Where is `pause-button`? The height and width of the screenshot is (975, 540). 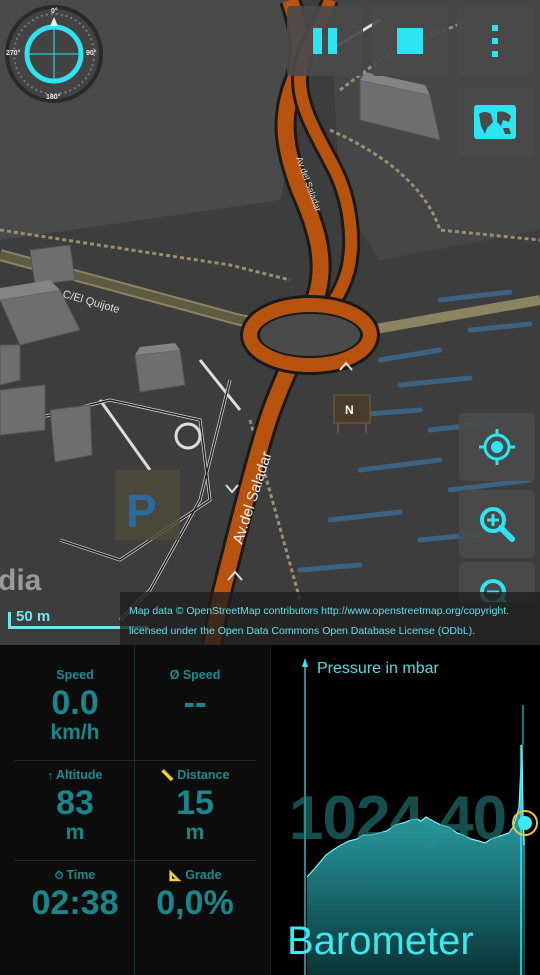
pause-button is located at coordinates (325, 41).